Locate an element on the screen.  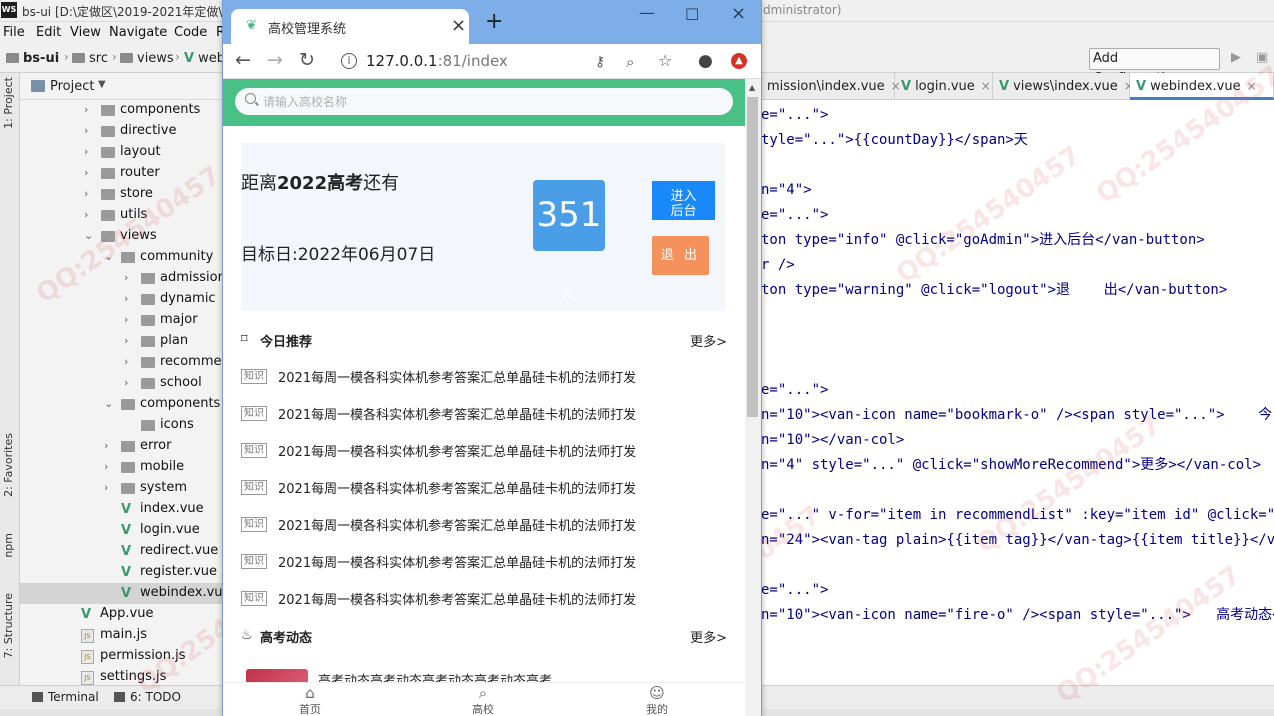
dropdown-arrow-icon: ▼ is located at coordinates (102, 84).